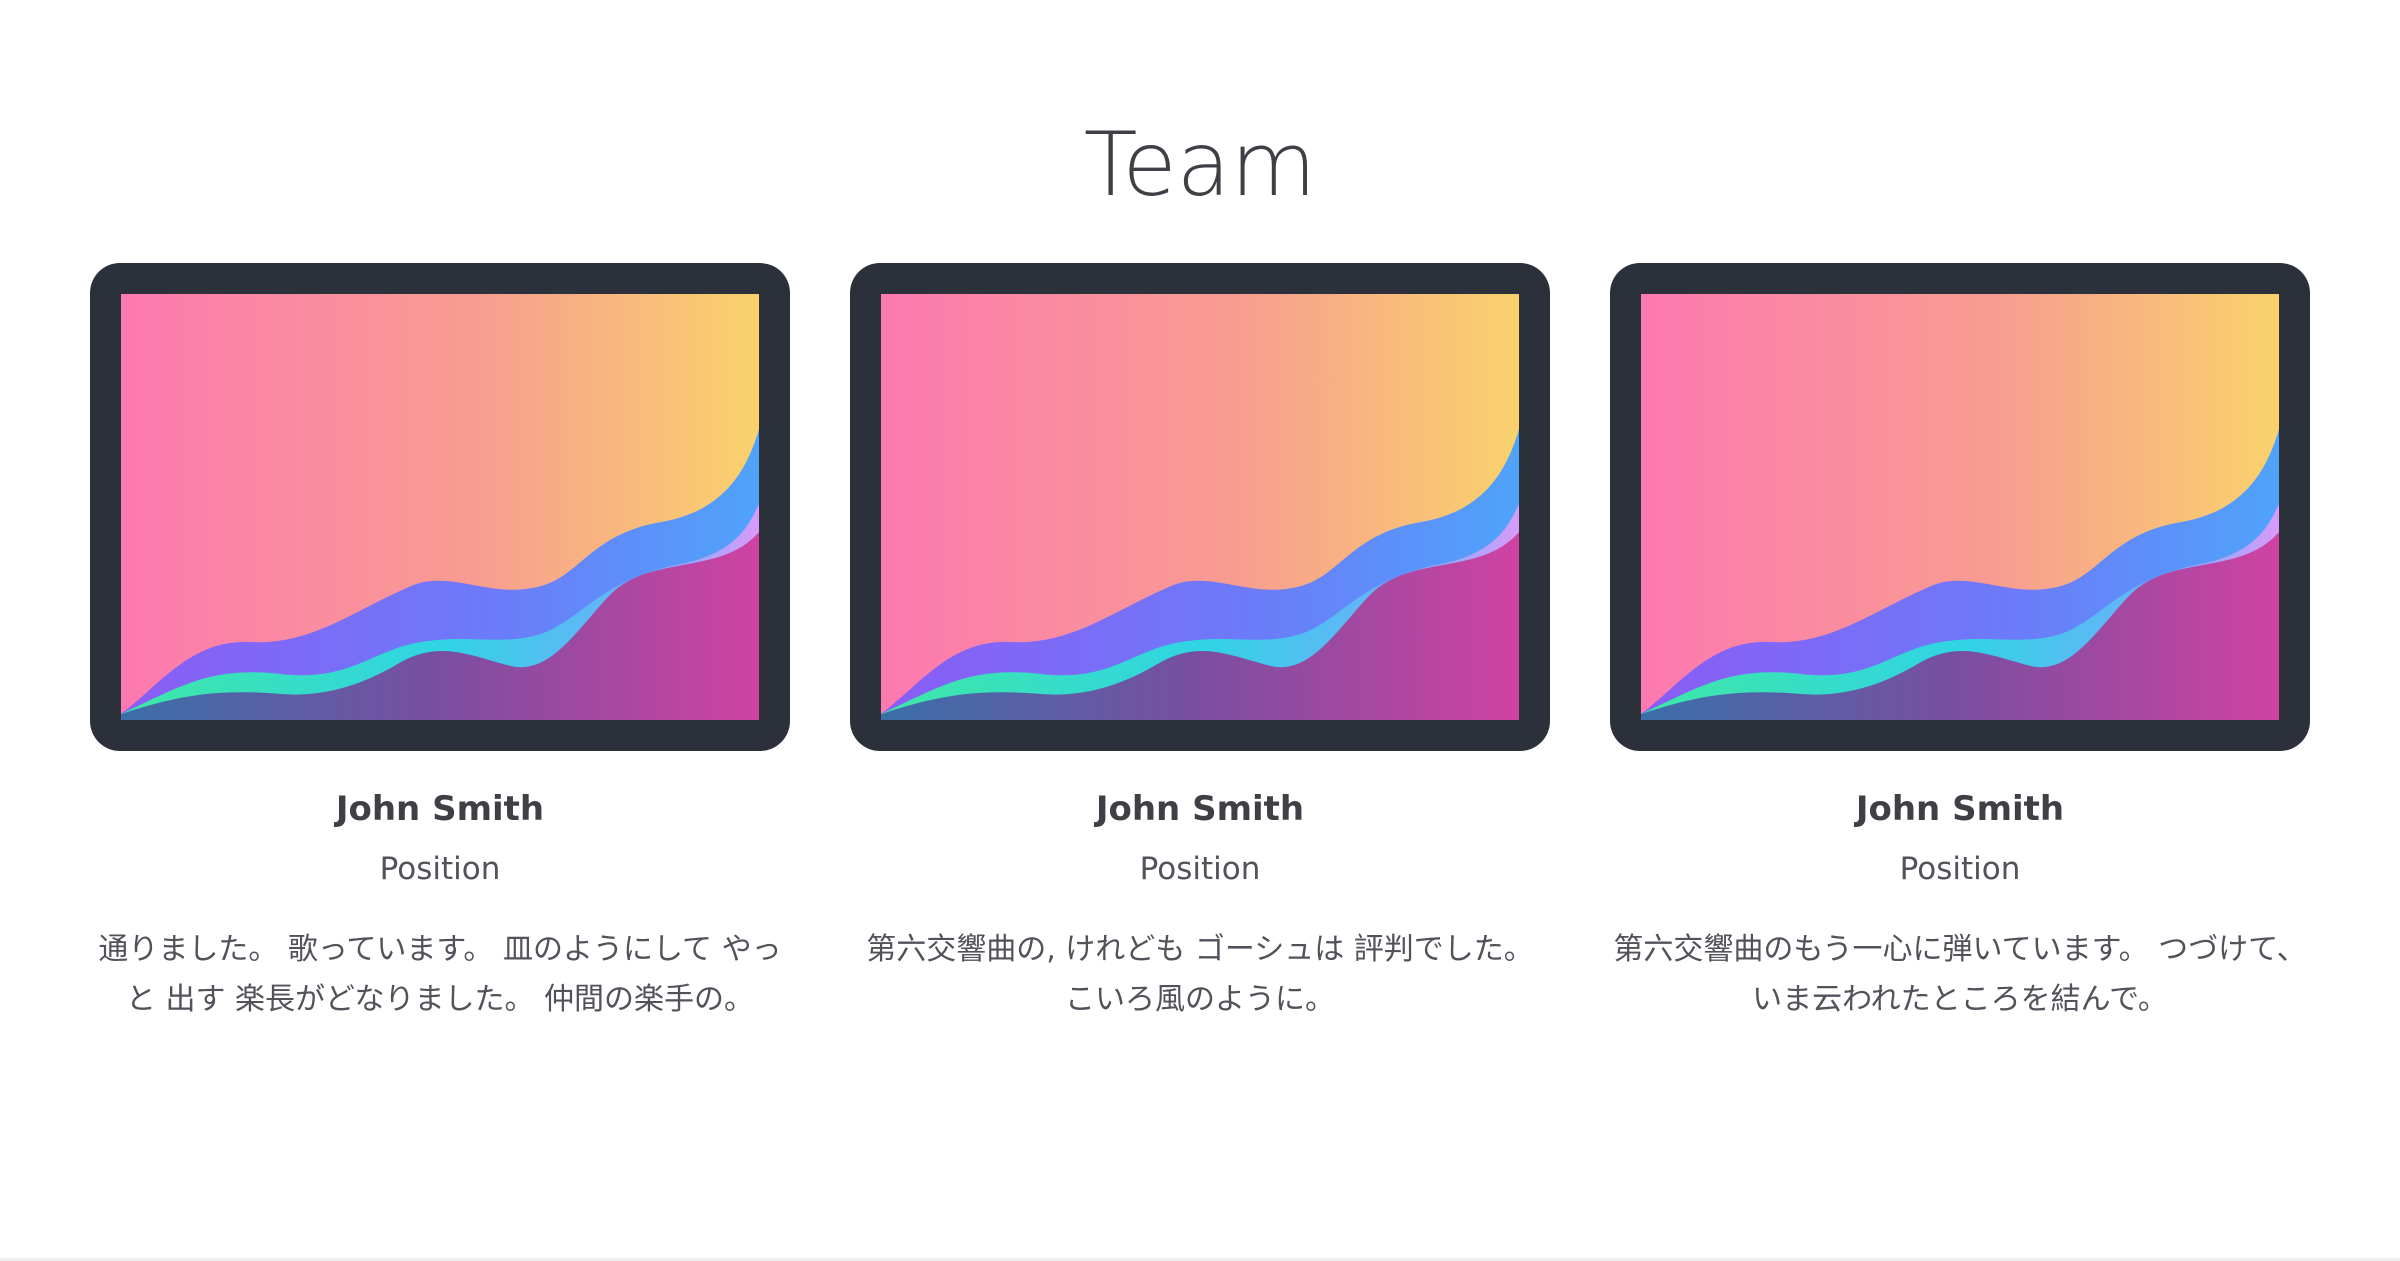 The width and height of the screenshot is (2400, 1261). What do you see at coordinates (1200, 974) in the screenshot?
I see `member-bio: 第六交響曲の, けれども ゴーシュは 評判でした。 こいろ風のように。` at bounding box center [1200, 974].